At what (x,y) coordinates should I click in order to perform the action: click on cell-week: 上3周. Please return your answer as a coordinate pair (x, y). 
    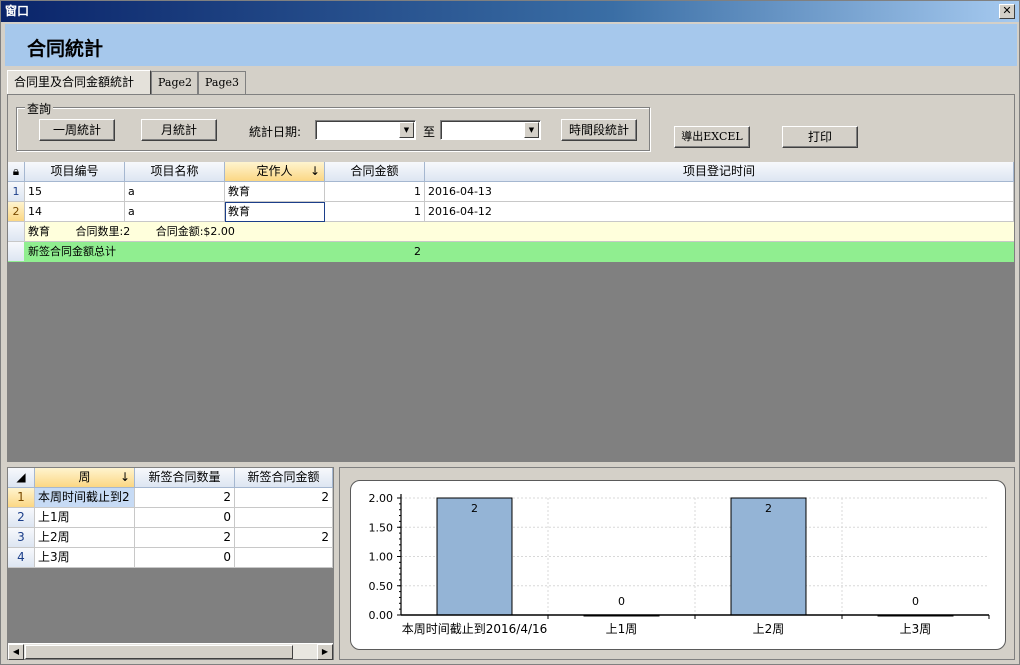
    Looking at the image, I should click on (85, 558).